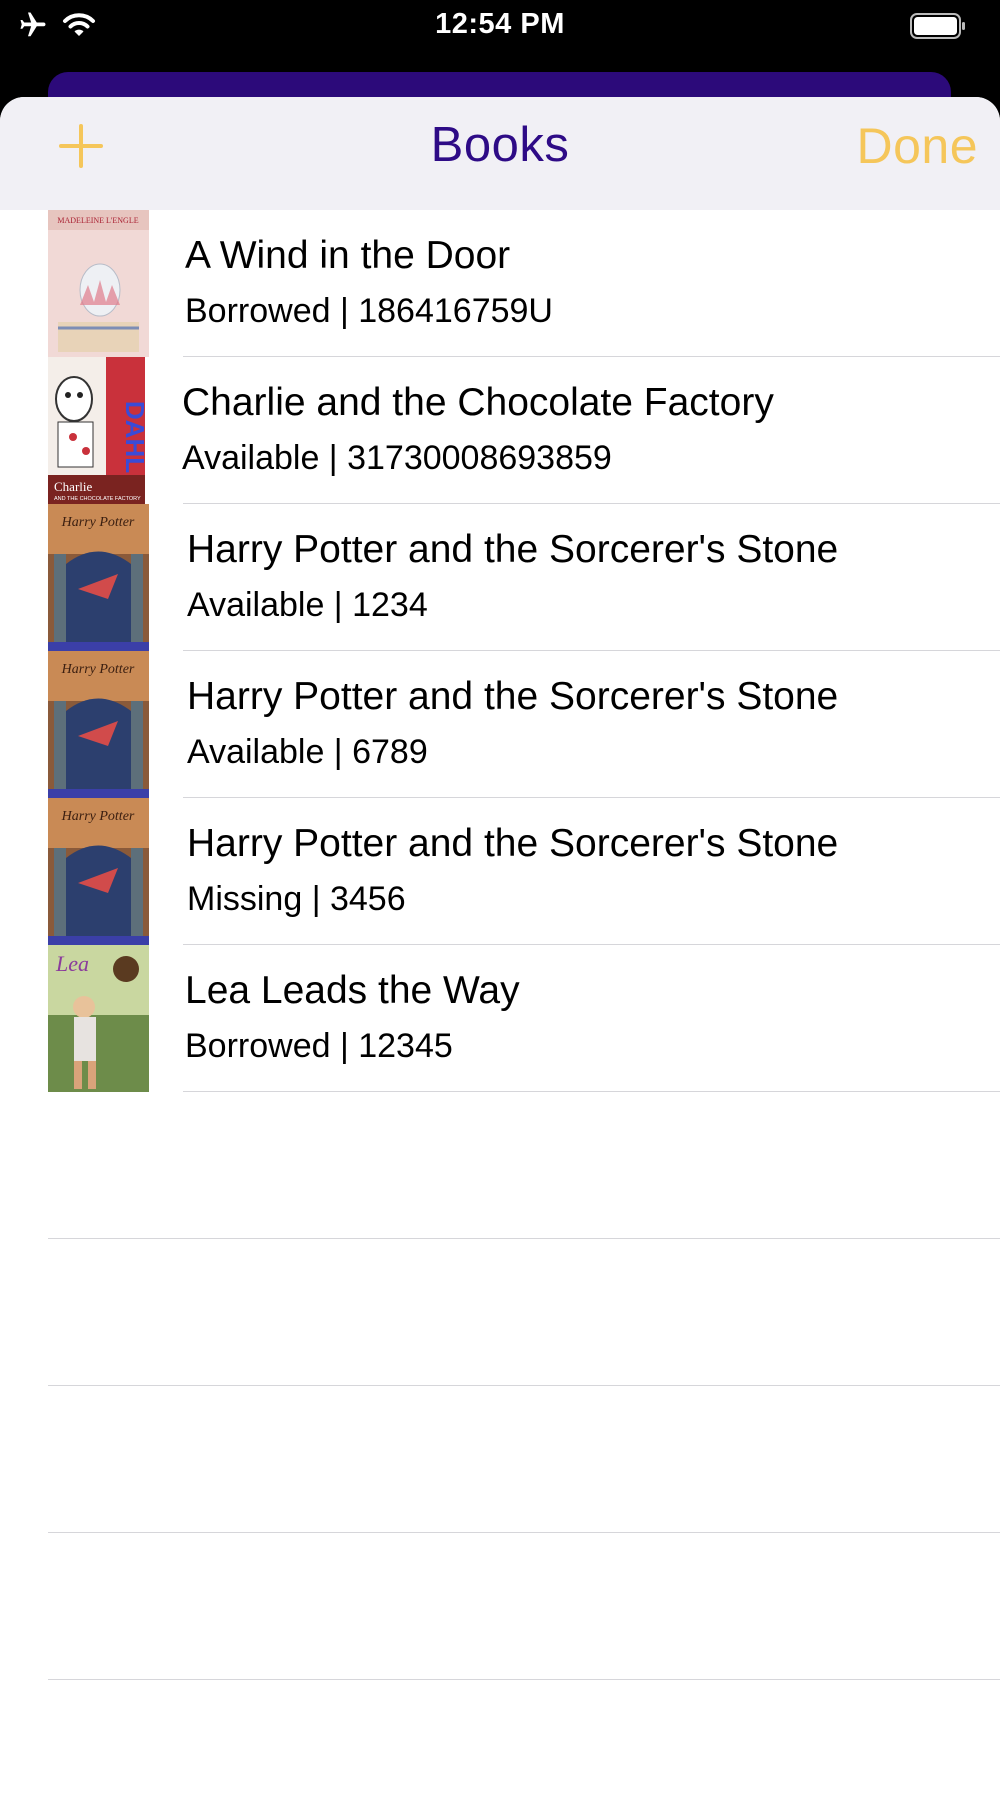  Describe the element at coordinates (98, 283) in the screenshot. I see `book-cover: MADELEINE L'ENGLE` at that location.